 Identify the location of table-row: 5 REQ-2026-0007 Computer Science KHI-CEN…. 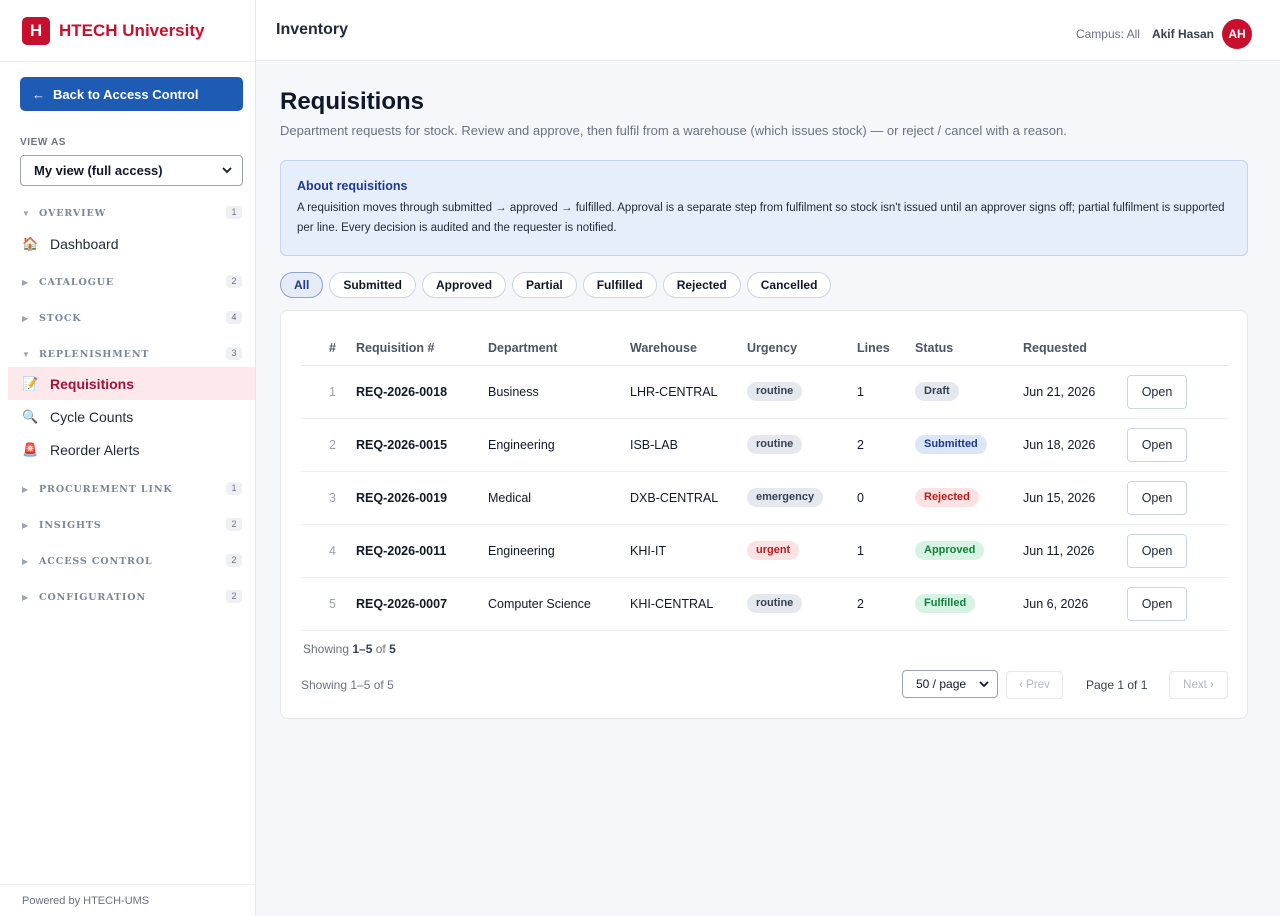
(764, 604).